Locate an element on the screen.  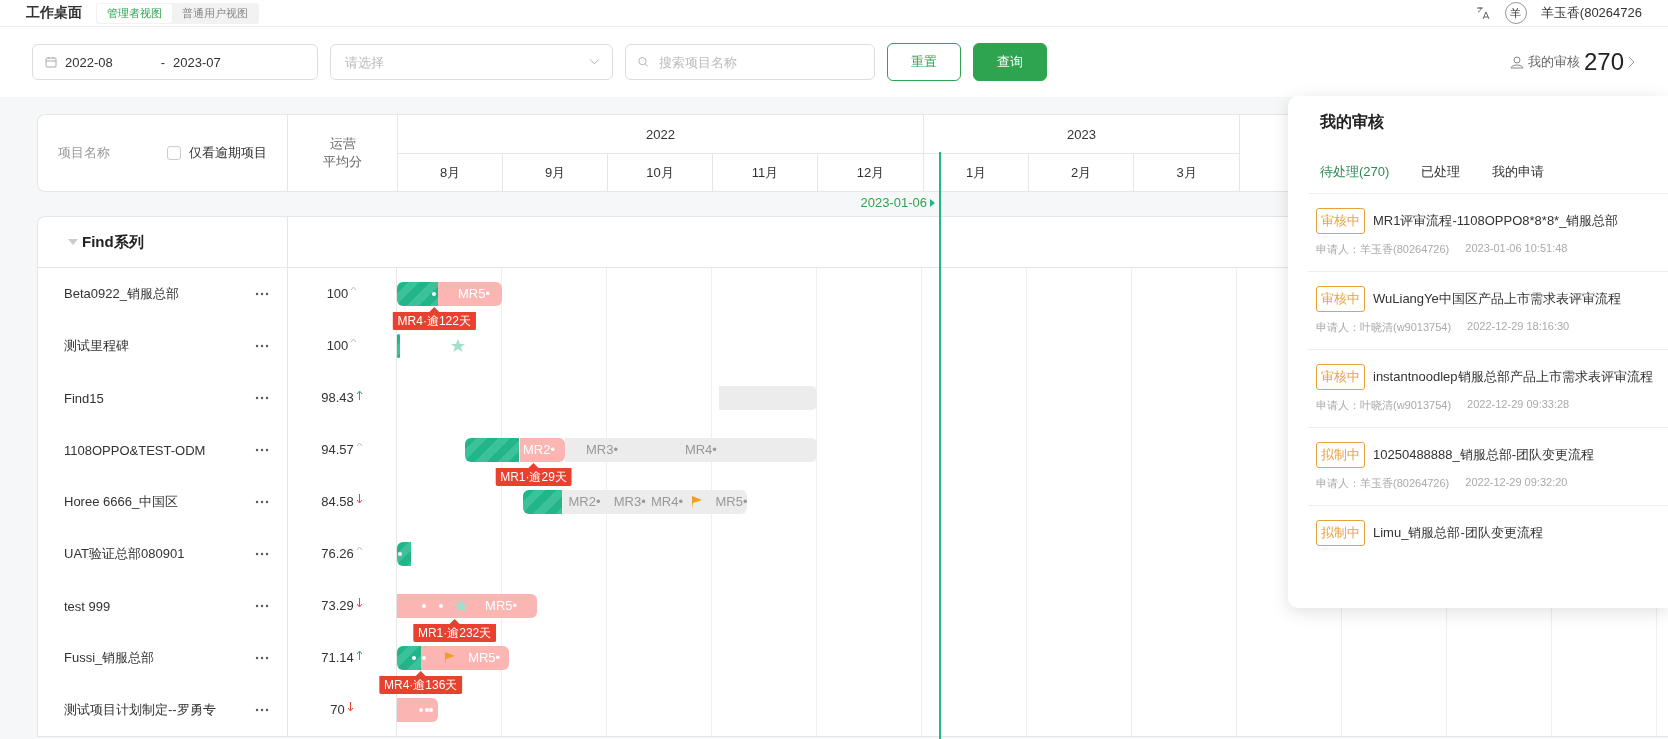
overdue-tag: MR4·逾122天 is located at coordinates (434, 318).